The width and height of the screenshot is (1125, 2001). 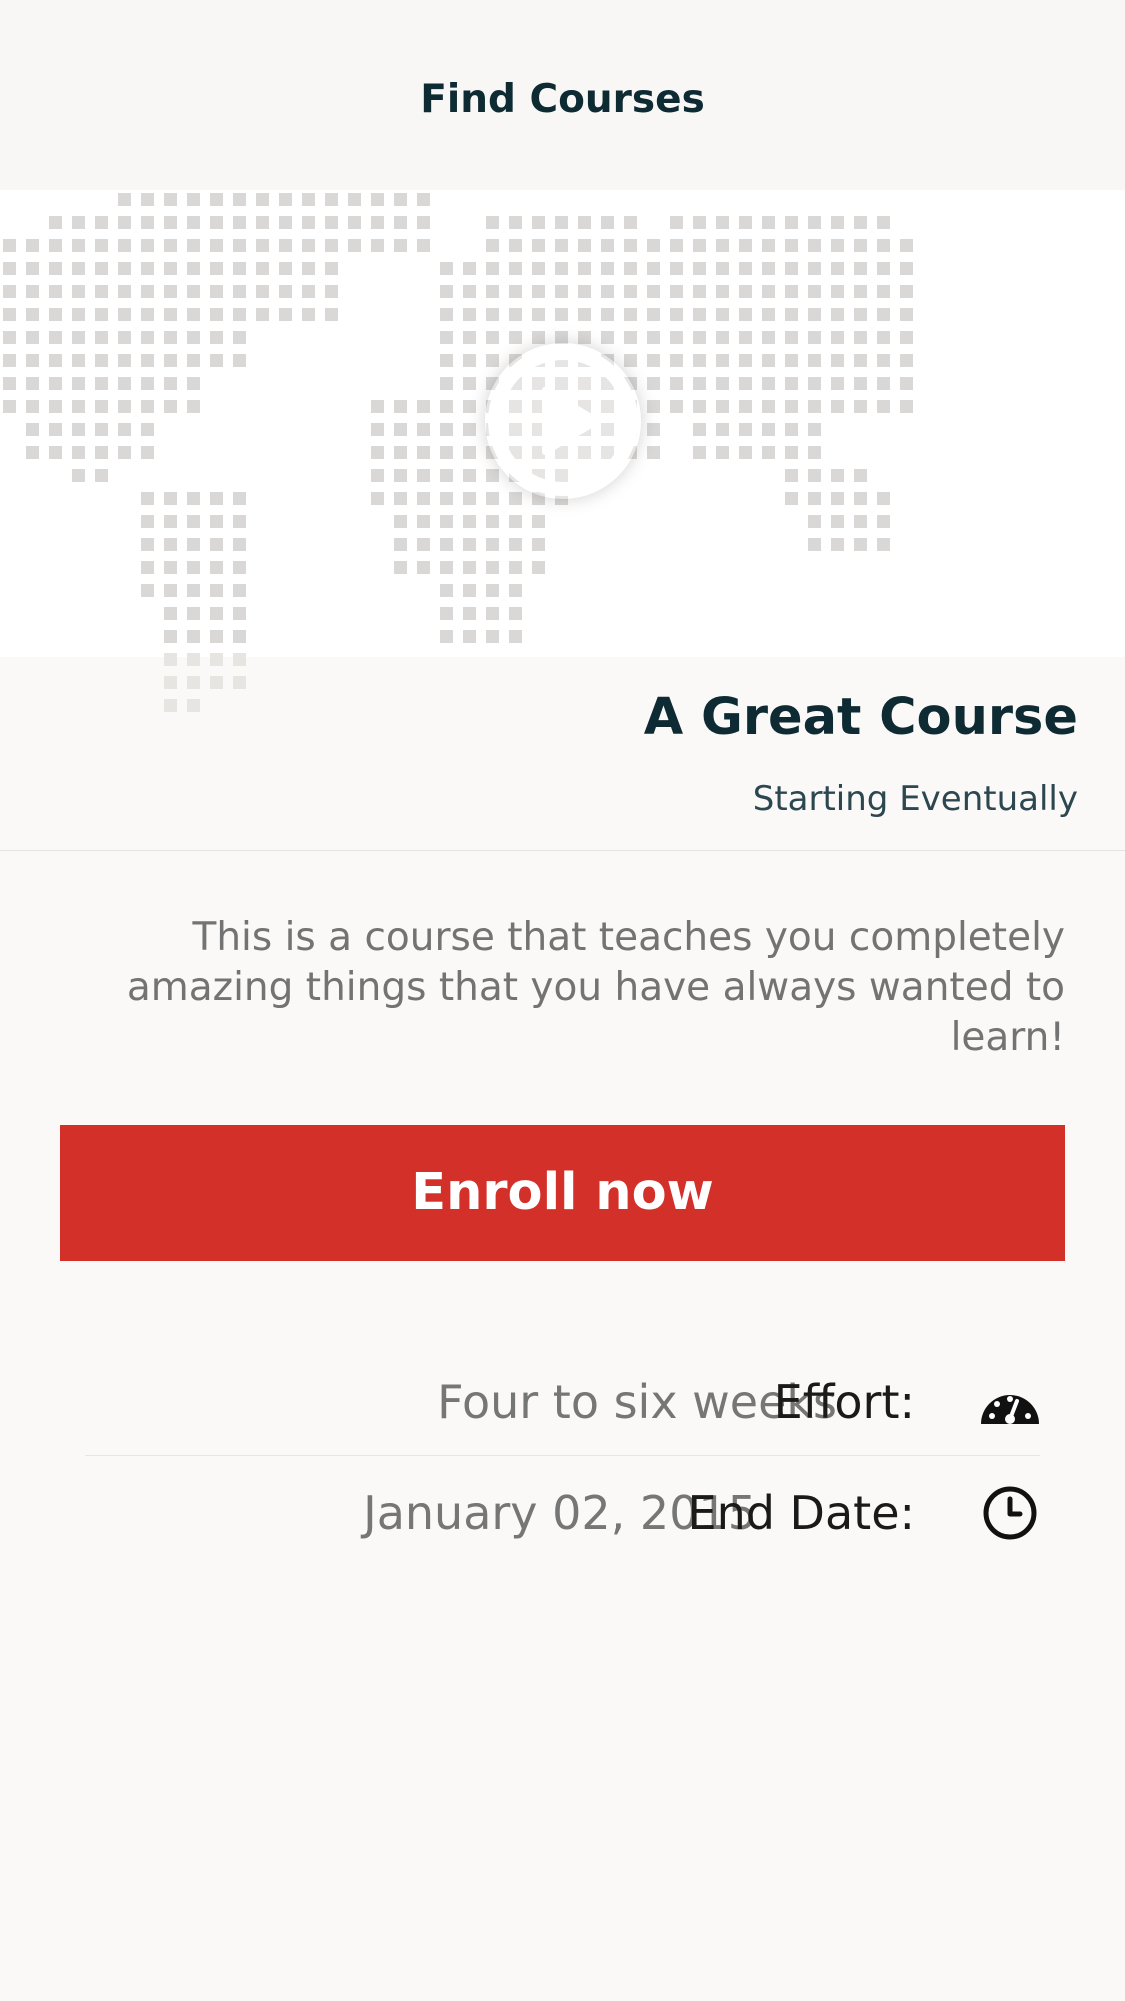 What do you see at coordinates (1010, 1513) in the screenshot?
I see `clock-icon` at bounding box center [1010, 1513].